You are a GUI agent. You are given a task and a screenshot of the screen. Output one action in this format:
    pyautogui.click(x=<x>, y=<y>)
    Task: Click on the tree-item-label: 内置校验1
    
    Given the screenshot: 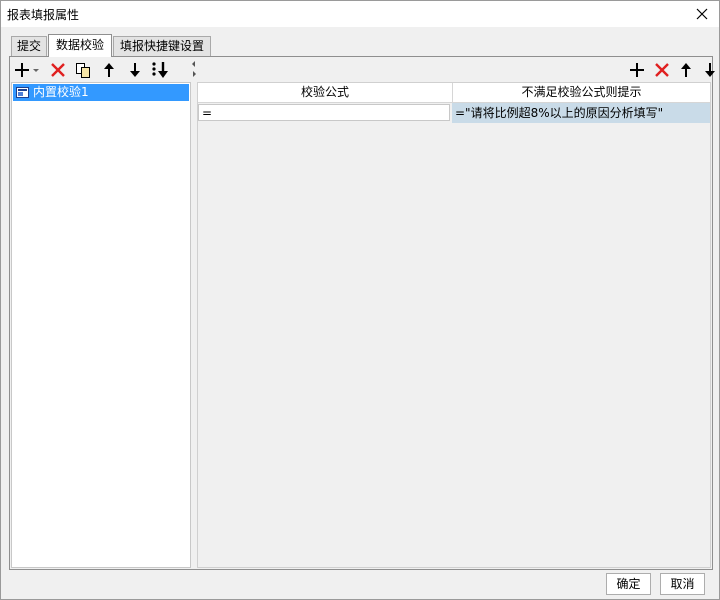 What is the action you would take?
    pyautogui.click(x=61, y=92)
    